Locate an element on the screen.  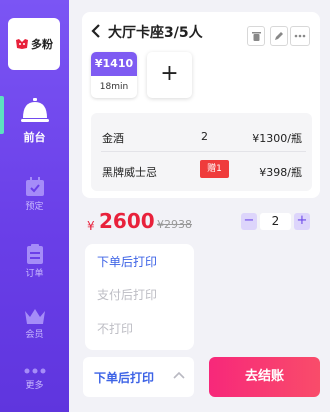
more-button is located at coordinates (300, 36).